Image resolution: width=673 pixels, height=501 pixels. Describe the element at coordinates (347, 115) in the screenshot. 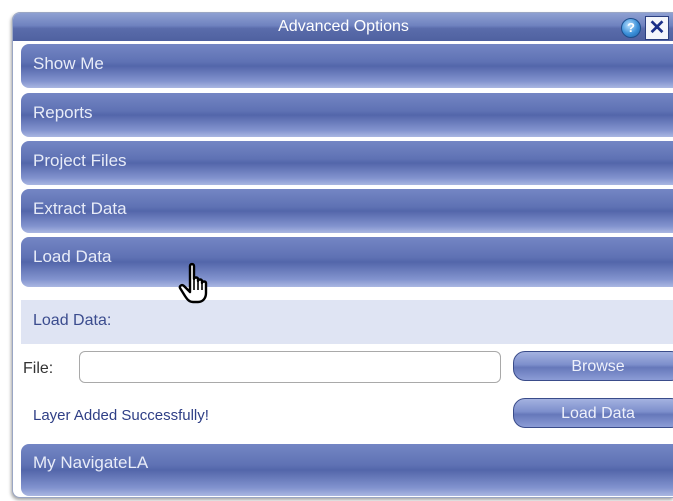

I see `section-reports: Reports` at that location.